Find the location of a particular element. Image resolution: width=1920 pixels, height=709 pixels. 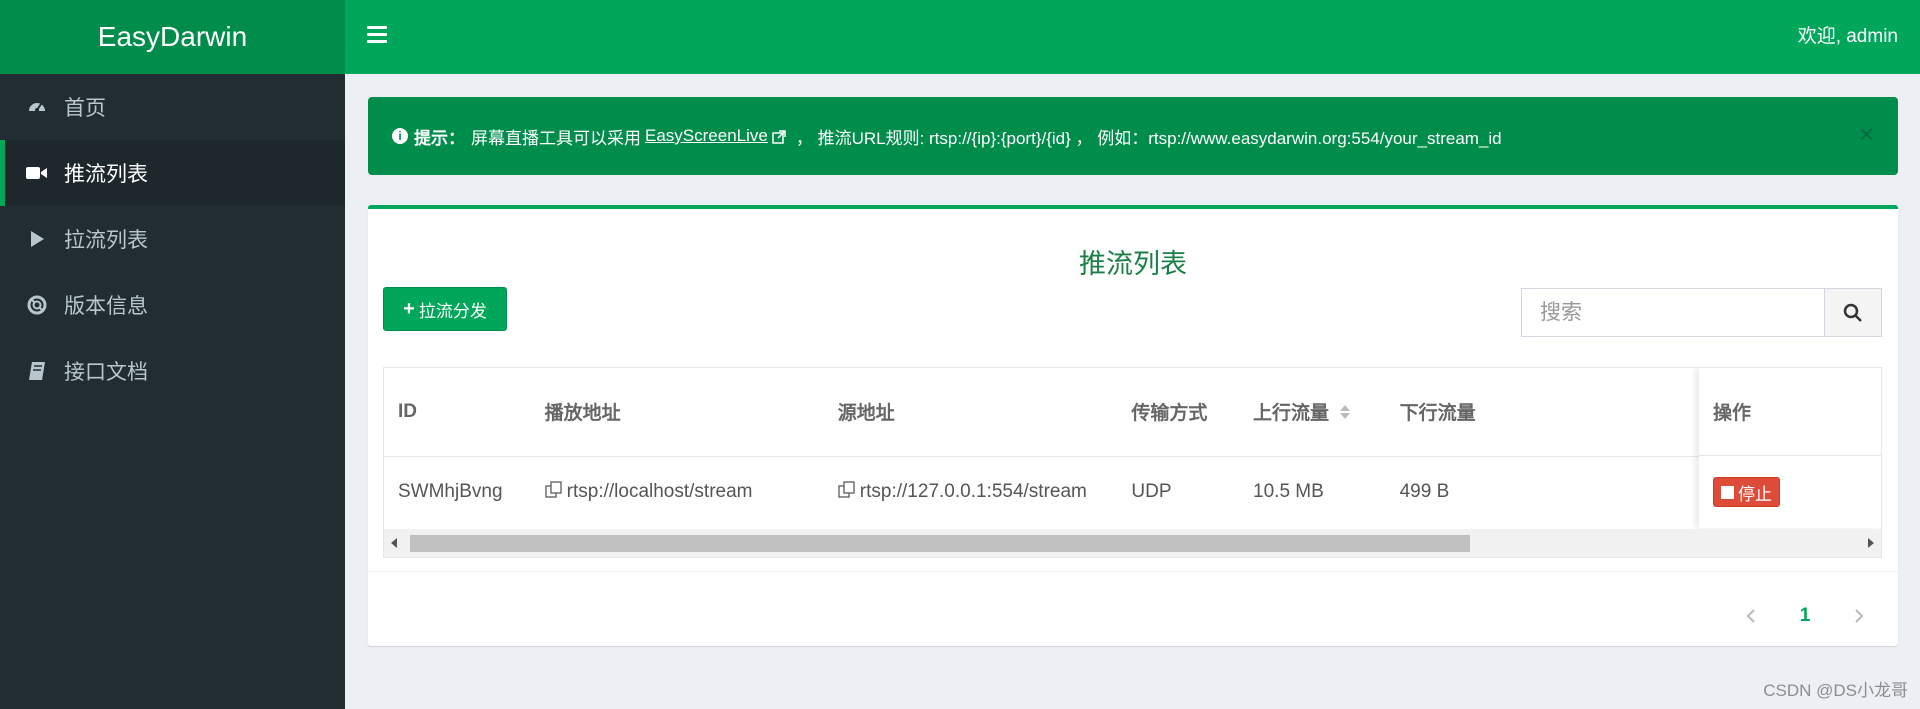

sidebar-item-api-docs: 接口文档 is located at coordinates (172, 371).